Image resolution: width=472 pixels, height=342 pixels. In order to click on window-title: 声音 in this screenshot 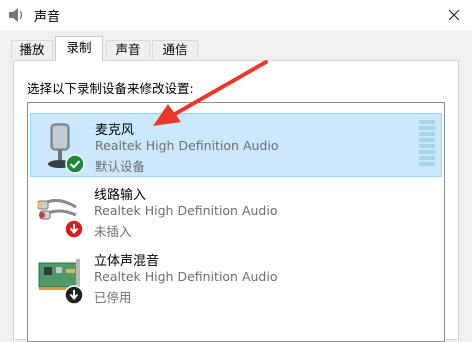, I will do `click(47, 17)`.